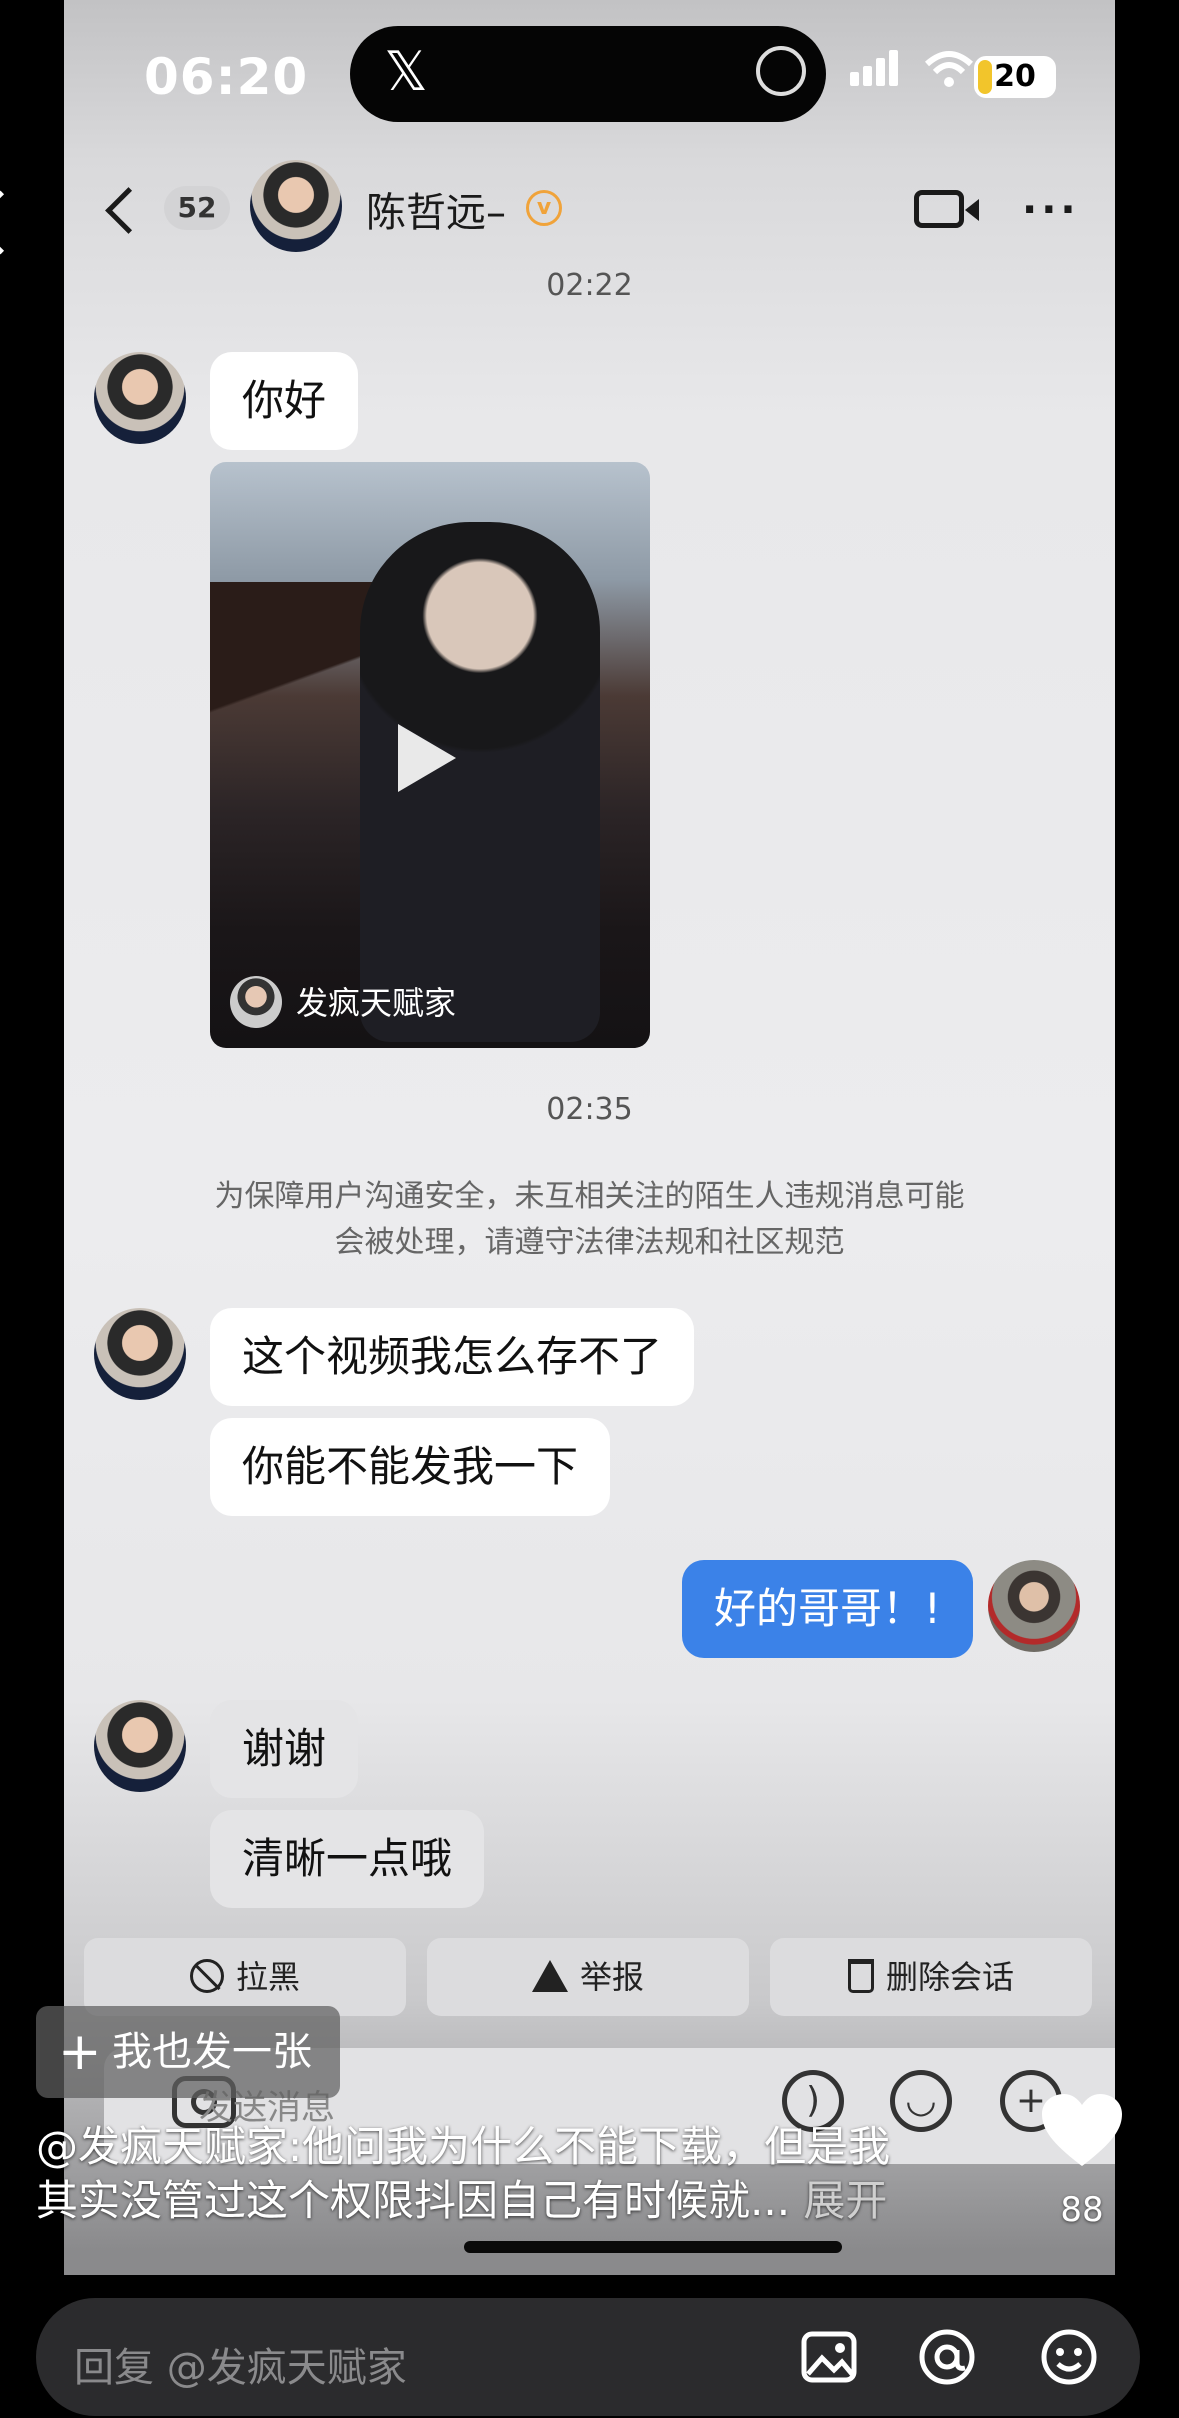 Image resolution: width=1179 pixels, height=2418 pixels. Describe the element at coordinates (226, 77) in the screenshot. I see `status-time: 06:20` at that location.